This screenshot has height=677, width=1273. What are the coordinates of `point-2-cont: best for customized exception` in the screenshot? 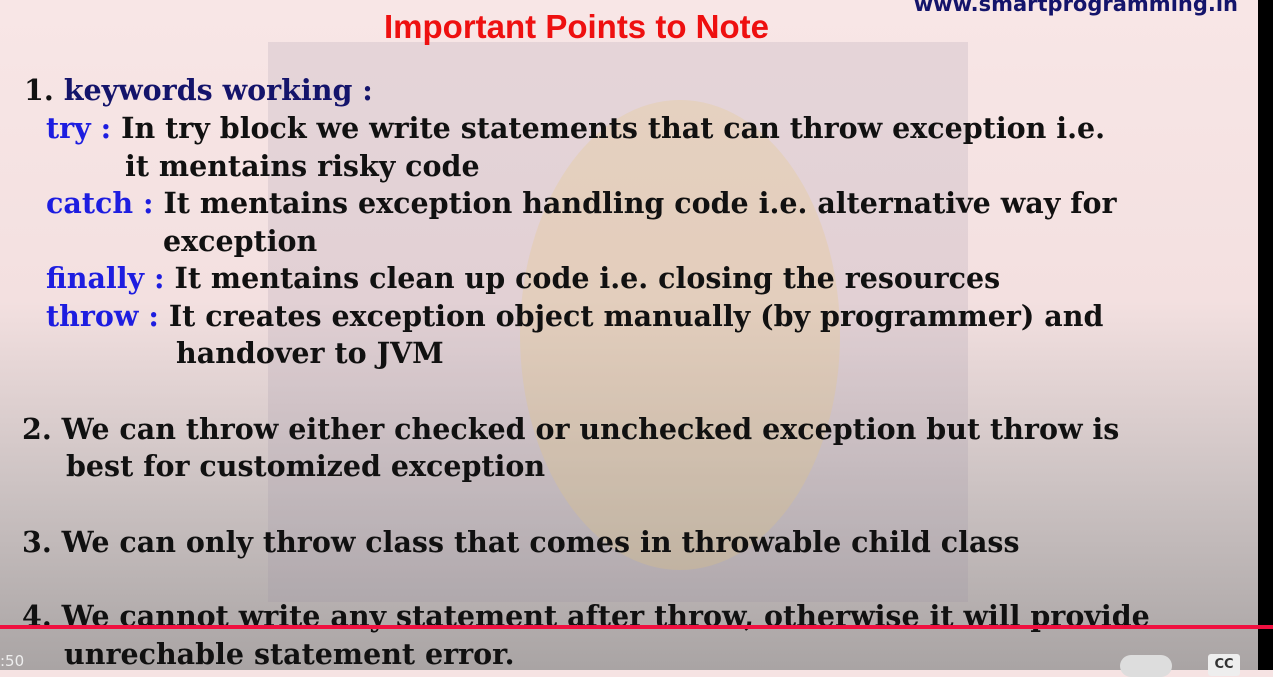 It's located at (306, 466).